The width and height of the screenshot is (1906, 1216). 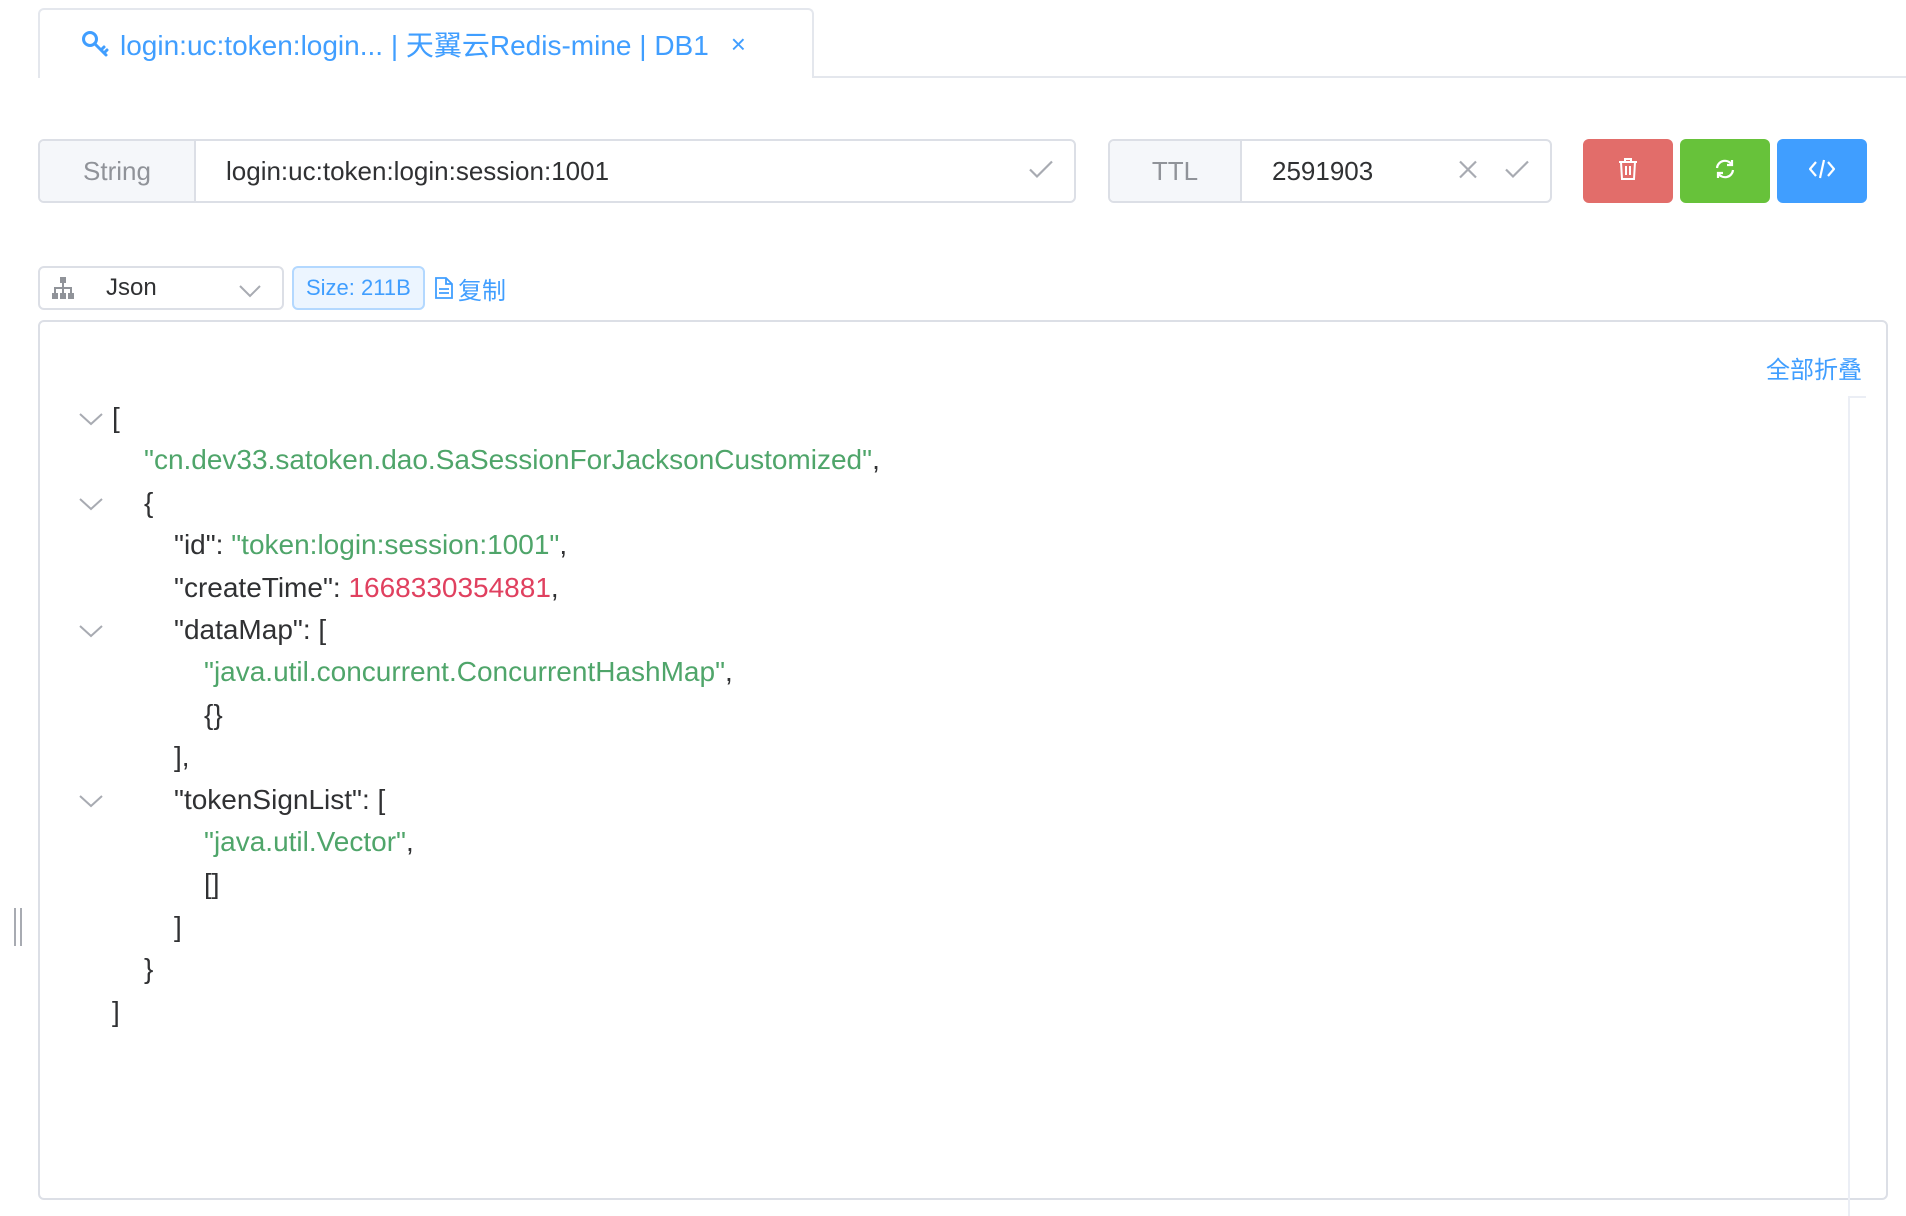 I want to click on trash-icon, so click(x=1628, y=171).